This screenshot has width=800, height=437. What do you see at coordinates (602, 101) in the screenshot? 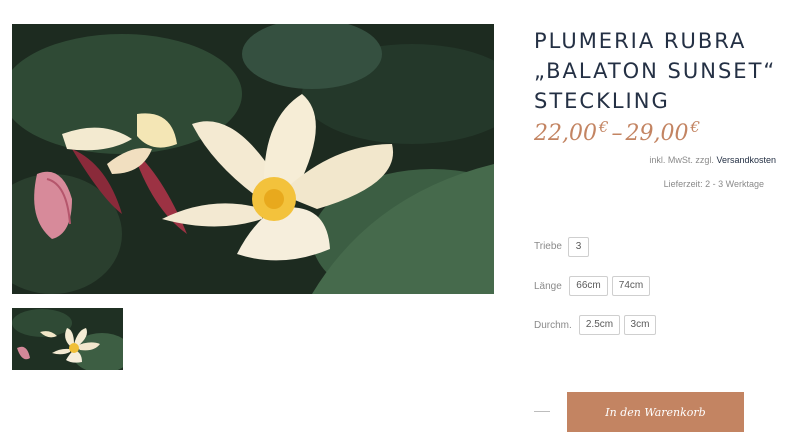
I see `product-title-line-3: STECKLING` at bounding box center [602, 101].